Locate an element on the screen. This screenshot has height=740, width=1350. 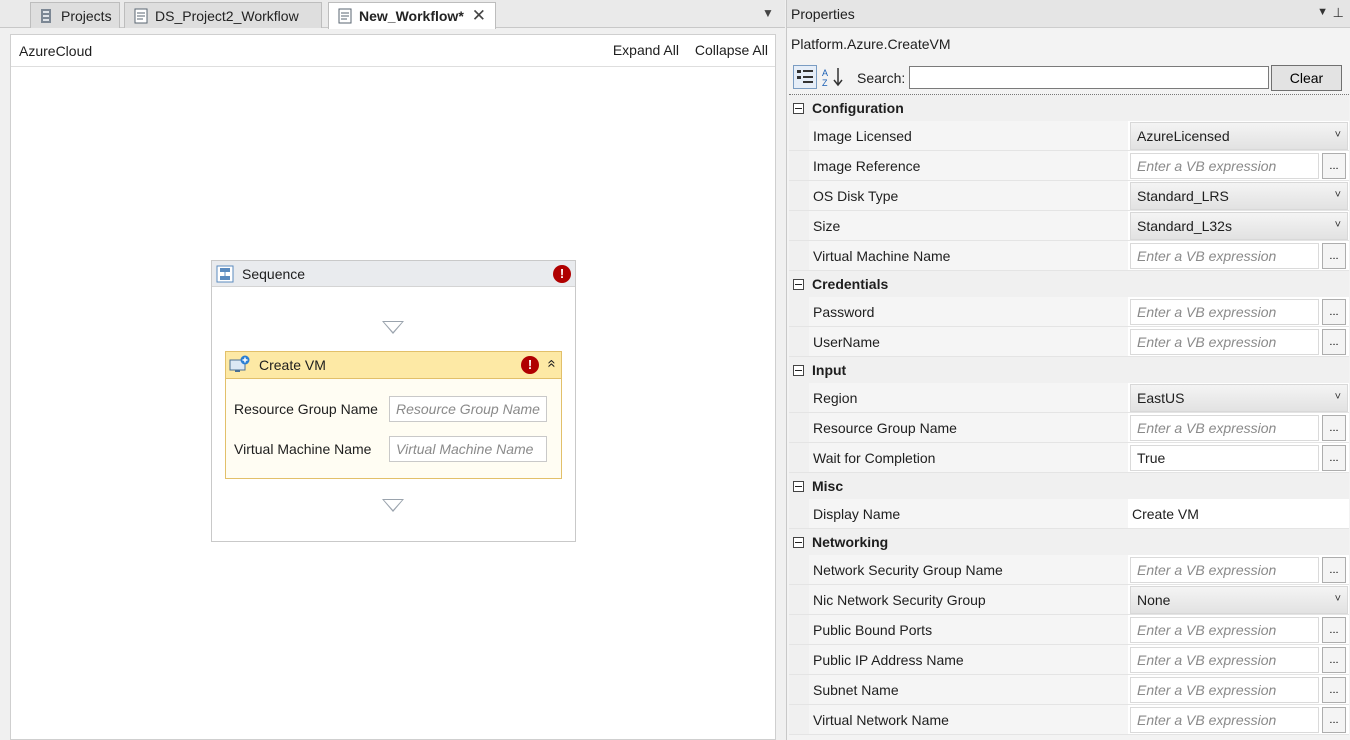
pin-icon: ⊥ is located at coordinates (1338, 13).